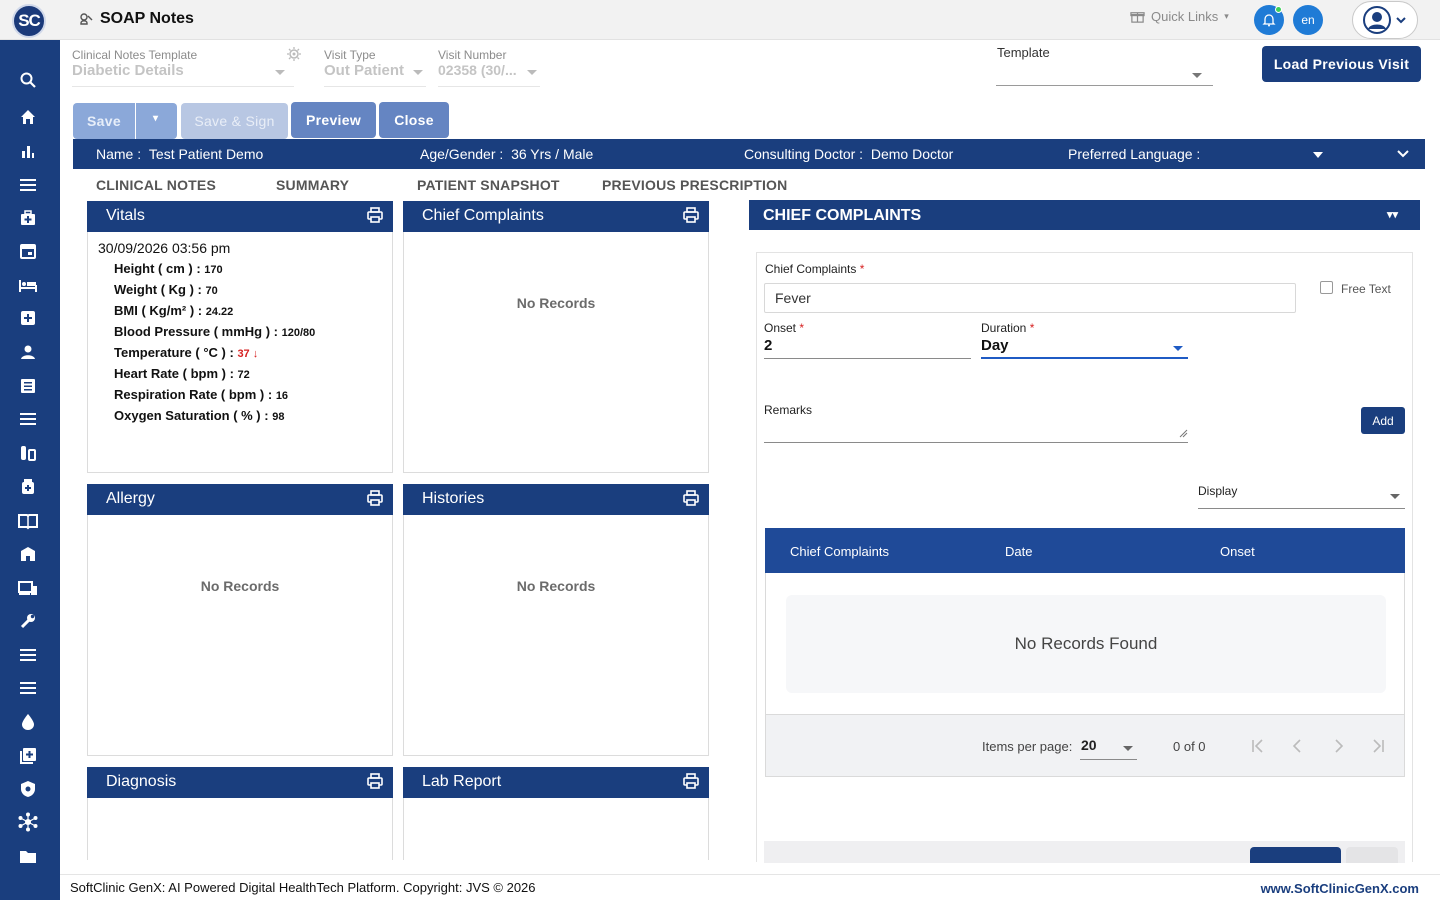 Image resolution: width=1440 pixels, height=900 pixels. What do you see at coordinates (364, 70) in the screenshot?
I see `visit-type-select: Out Patient` at bounding box center [364, 70].